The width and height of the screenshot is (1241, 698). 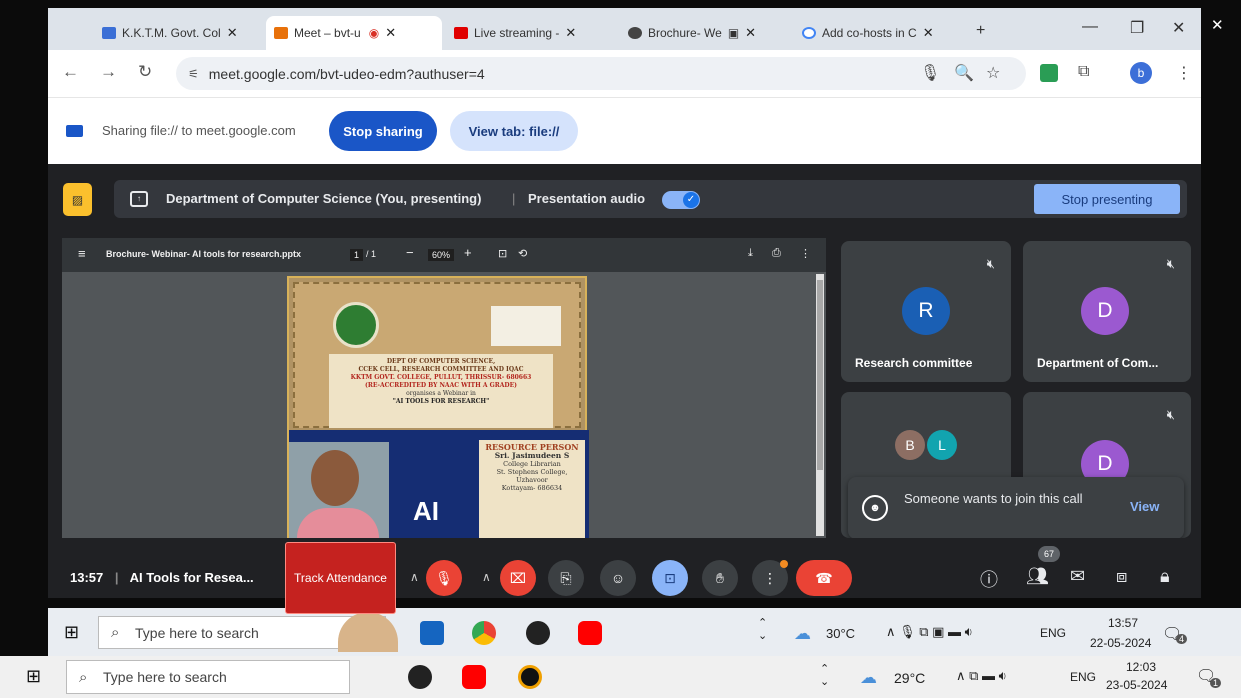 I want to click on microphone-icon: 🎙, so click(x=930, y=73).